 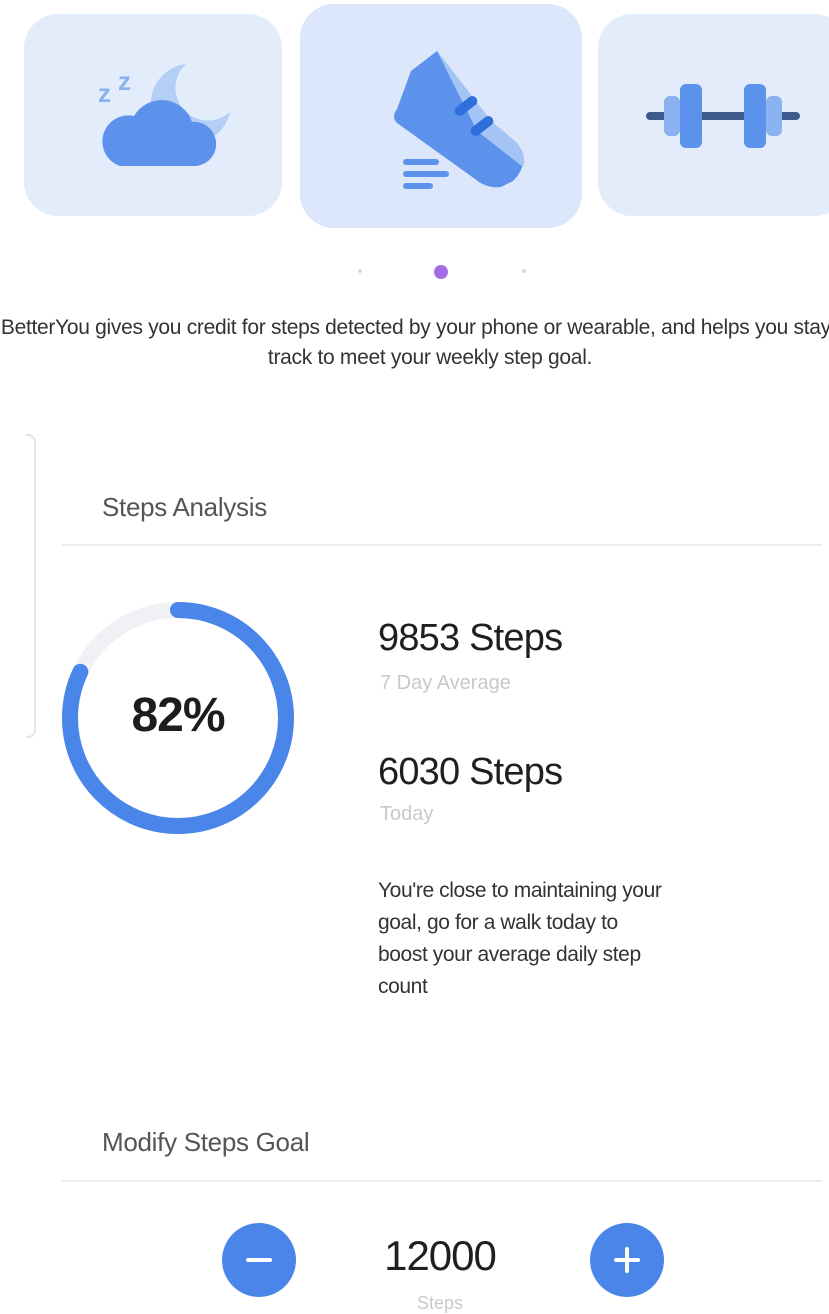 I want to click on steps-card, so click(x=441, y=116).